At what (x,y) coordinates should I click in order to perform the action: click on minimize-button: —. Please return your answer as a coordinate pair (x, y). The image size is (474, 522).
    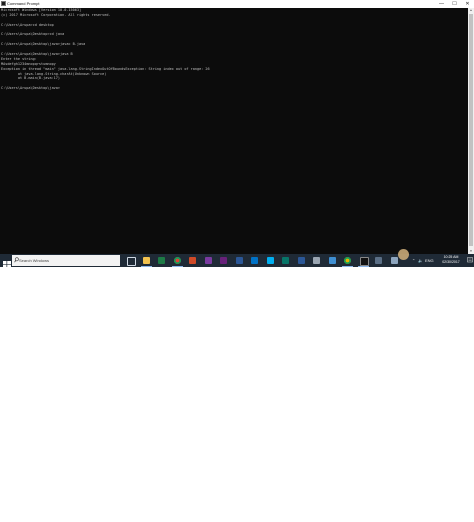
    Looking at the image, I should click on (441, 4).